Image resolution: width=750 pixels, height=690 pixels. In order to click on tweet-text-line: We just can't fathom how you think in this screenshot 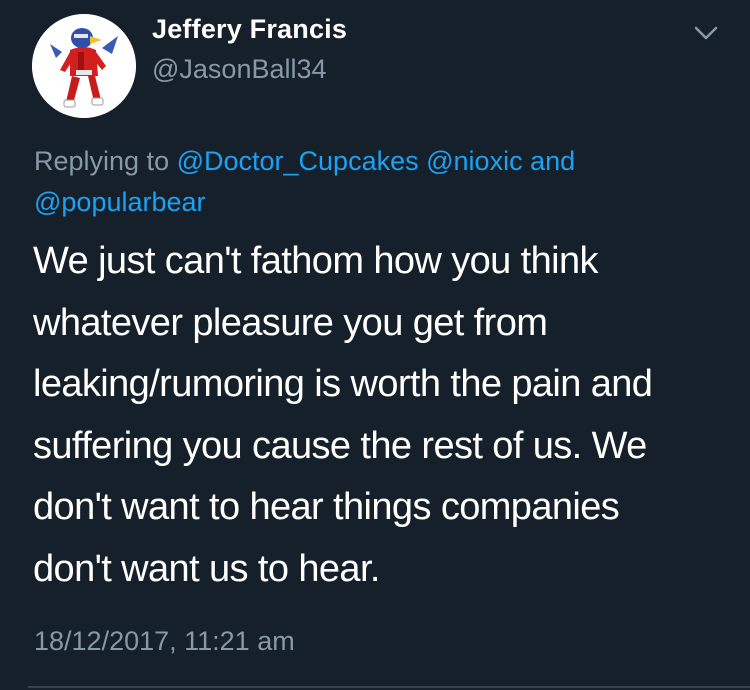, I will do `click(315, 261)`.